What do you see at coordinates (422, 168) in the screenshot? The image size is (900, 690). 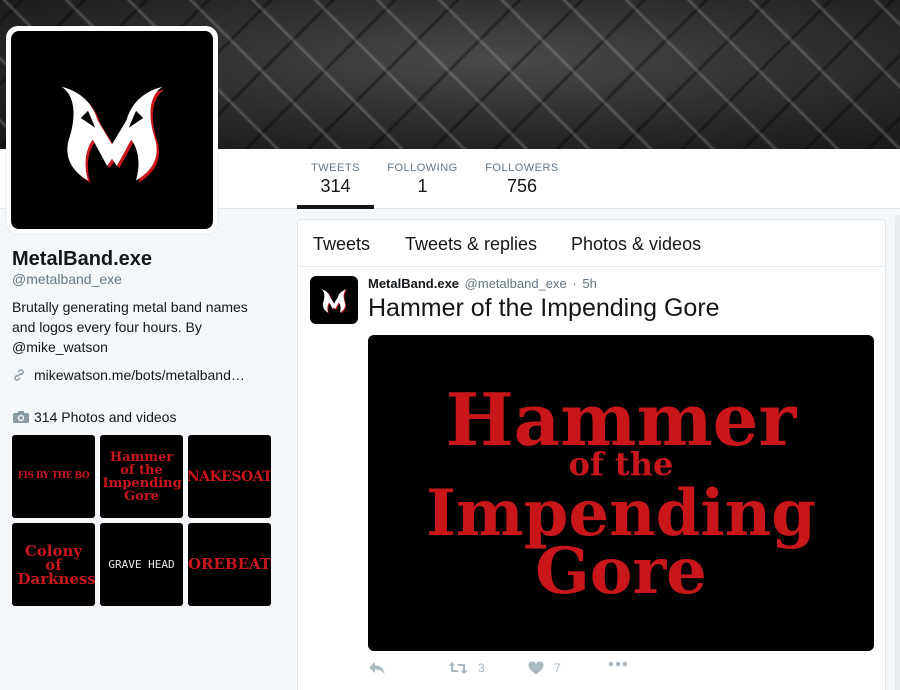 I see `stat-following-label: FOLLOWING` at bounding box center [422, 168].